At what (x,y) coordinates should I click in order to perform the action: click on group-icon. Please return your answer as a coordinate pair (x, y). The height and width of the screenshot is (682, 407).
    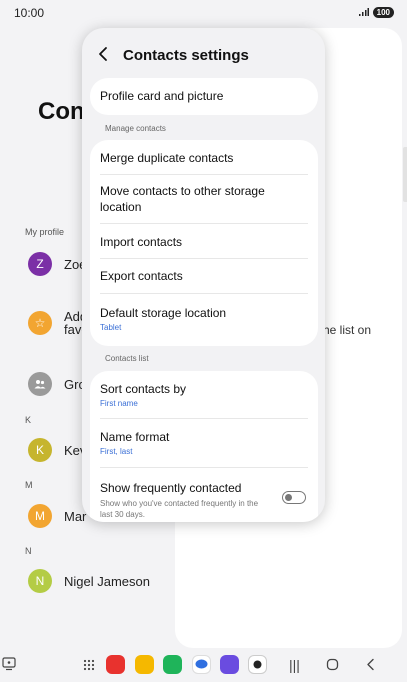
    Looking at the image, I should click on (40, 384).